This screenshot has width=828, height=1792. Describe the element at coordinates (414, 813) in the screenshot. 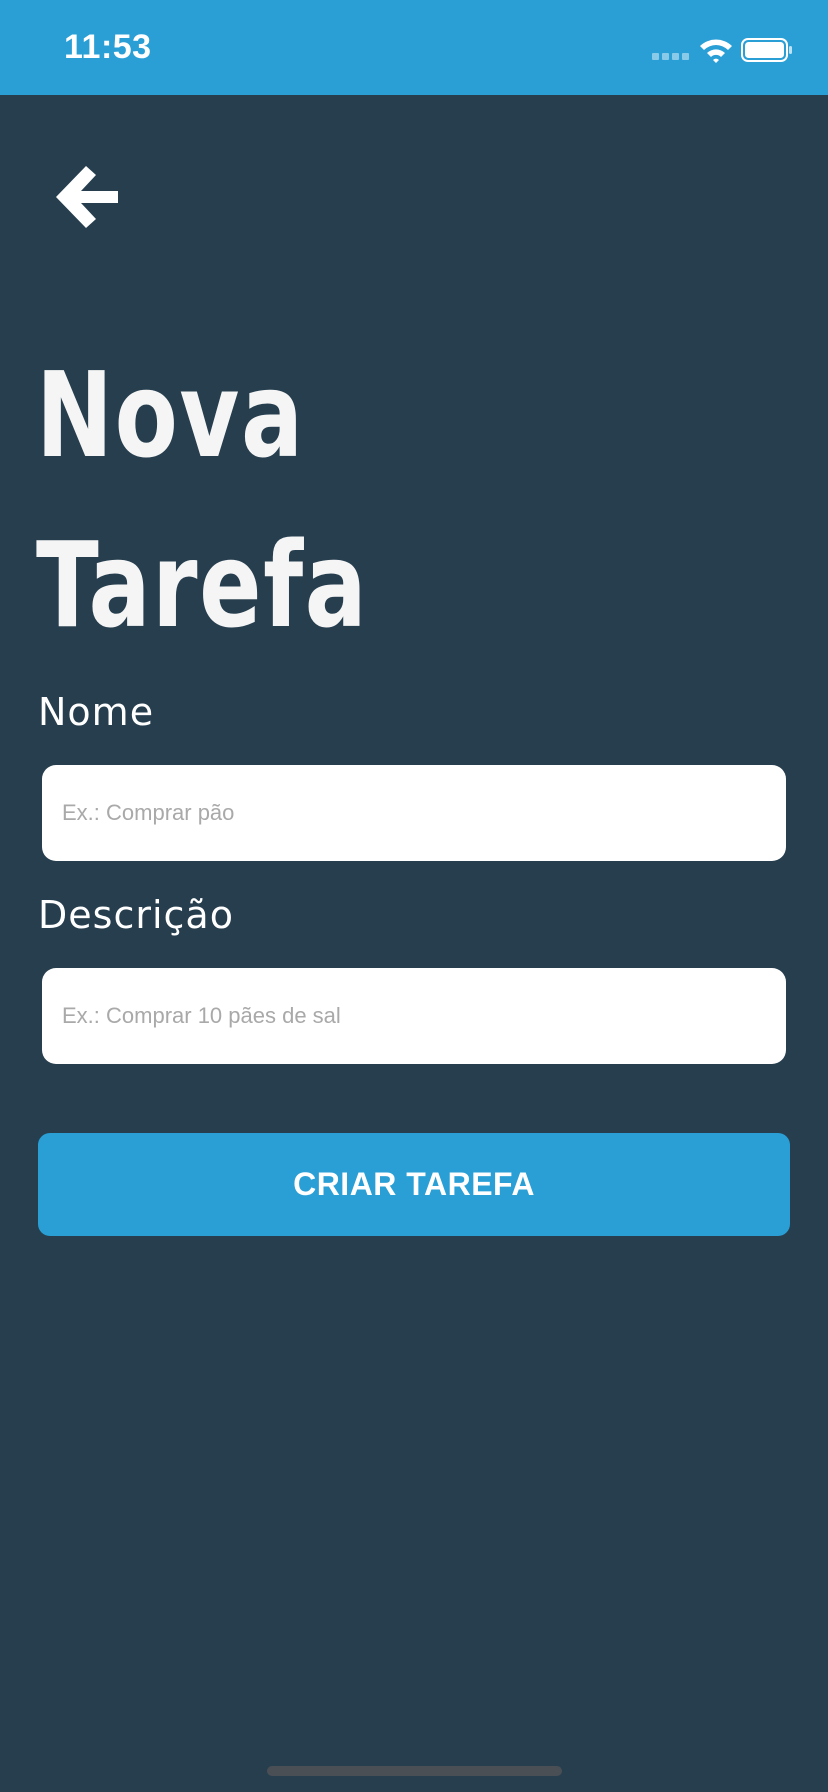

I see `name-input` at that location.